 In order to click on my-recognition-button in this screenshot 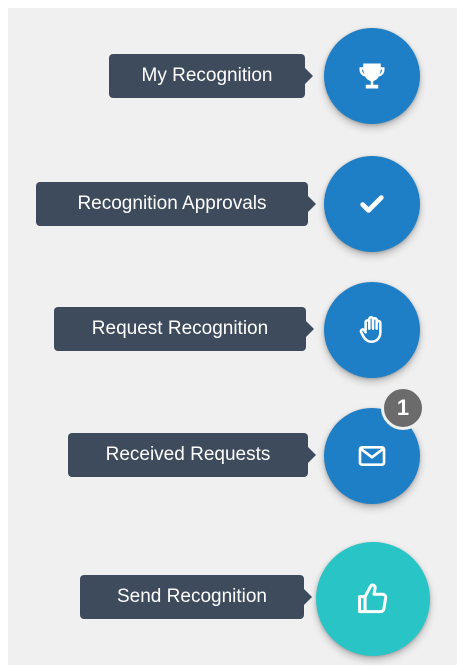, I will do `click(372, 76)`.